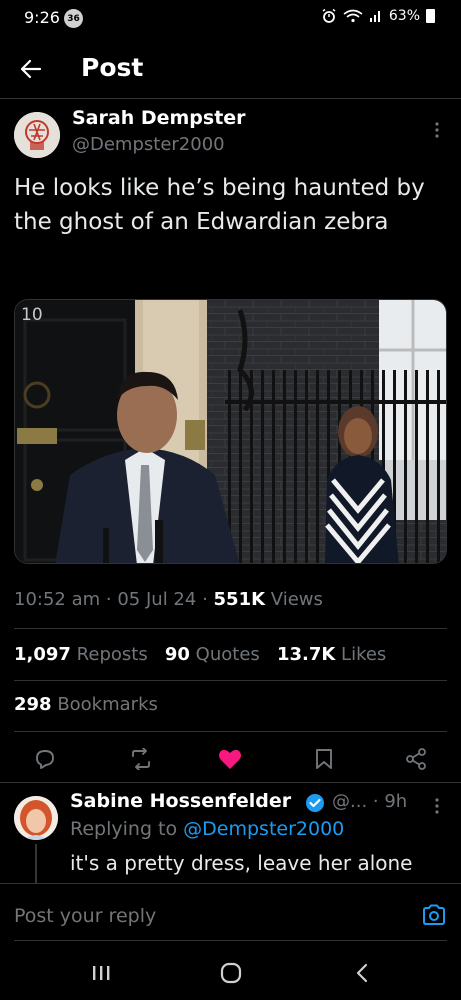  Describe the element at coordinates (107, 704) in the screenshot. I see `bookmarks-label: Bookmarks` at that location.